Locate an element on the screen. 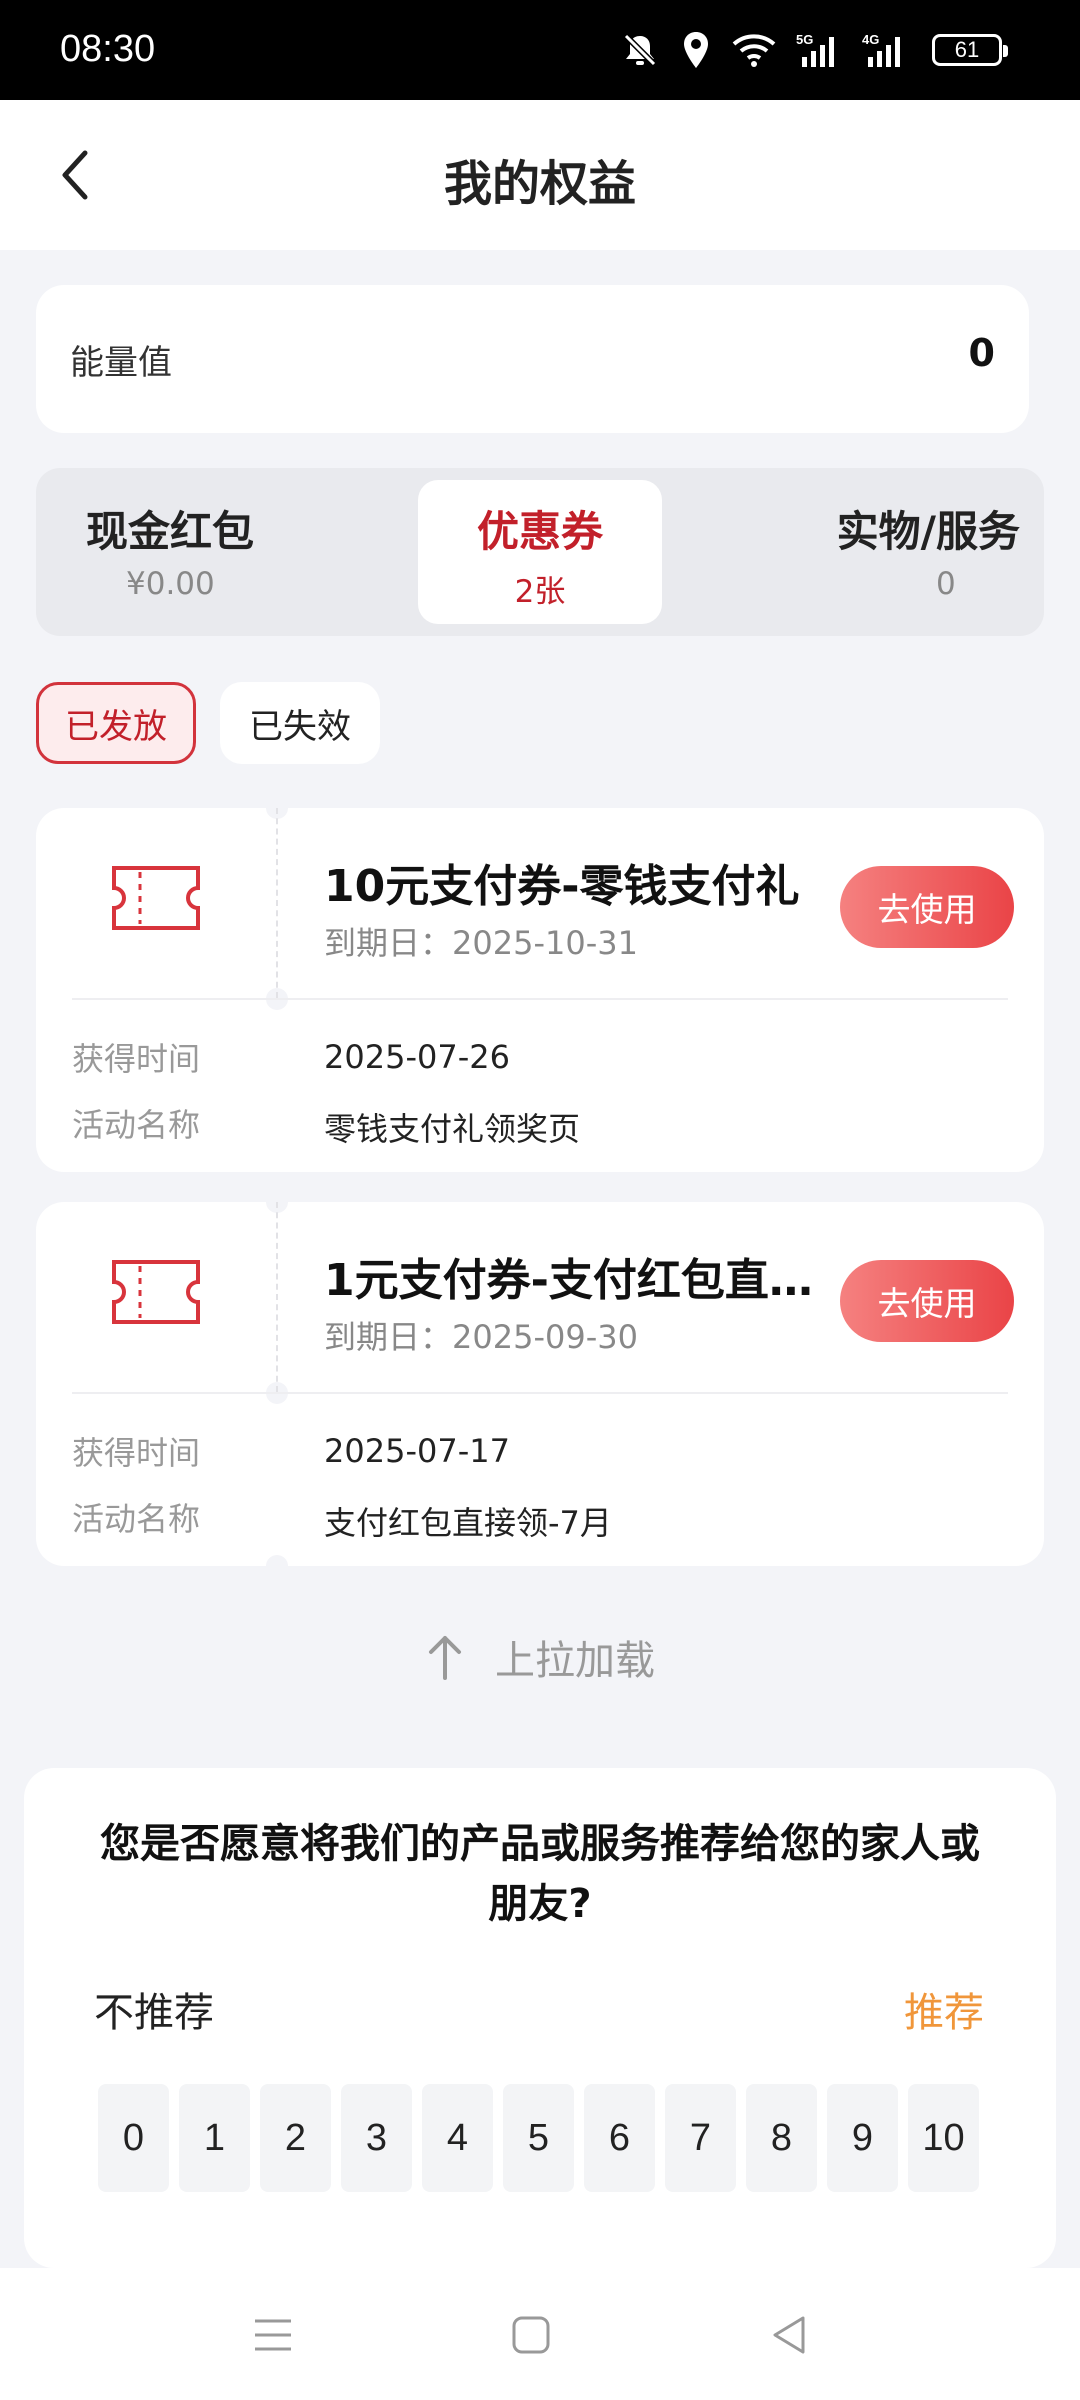 Image resolution: width=1080 pixels, height=2400 pixels. header: 我的权益 is located at coordinates (540, 175).